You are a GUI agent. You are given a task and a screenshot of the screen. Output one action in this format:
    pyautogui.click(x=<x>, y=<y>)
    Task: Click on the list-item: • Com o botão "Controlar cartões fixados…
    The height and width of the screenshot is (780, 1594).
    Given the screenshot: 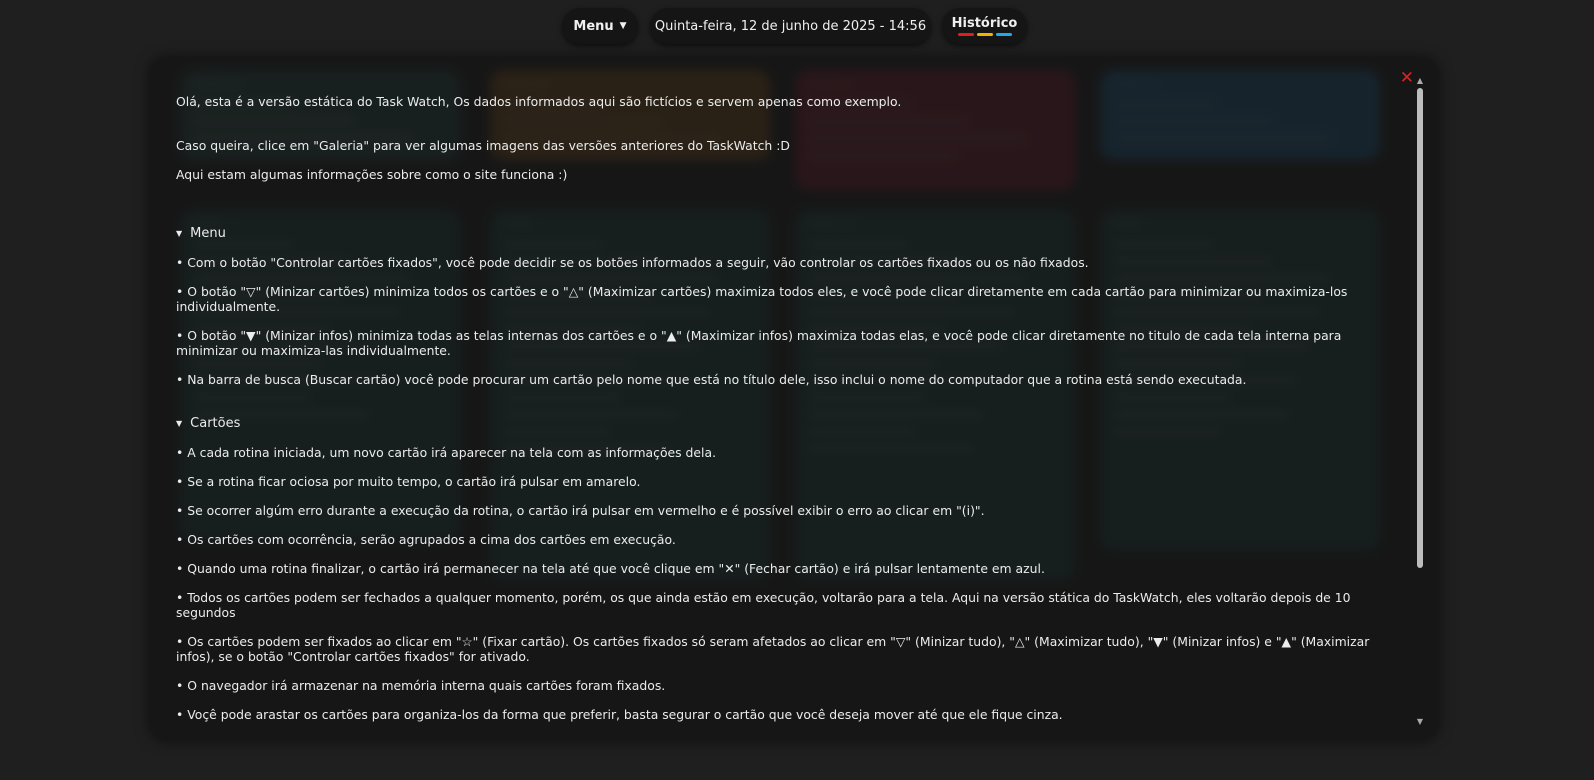 What is the action you would take?
    pyautogui.click(x=632, y=262)
    